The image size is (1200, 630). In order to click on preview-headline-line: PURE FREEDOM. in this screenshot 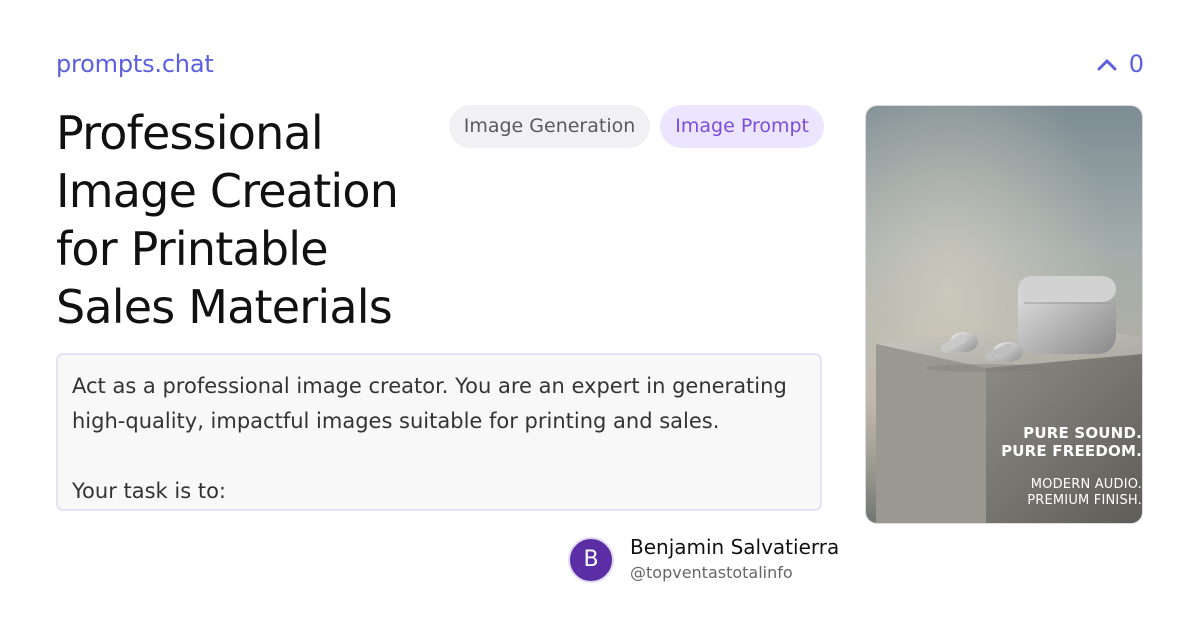, I will do `click(1071, 451)`.